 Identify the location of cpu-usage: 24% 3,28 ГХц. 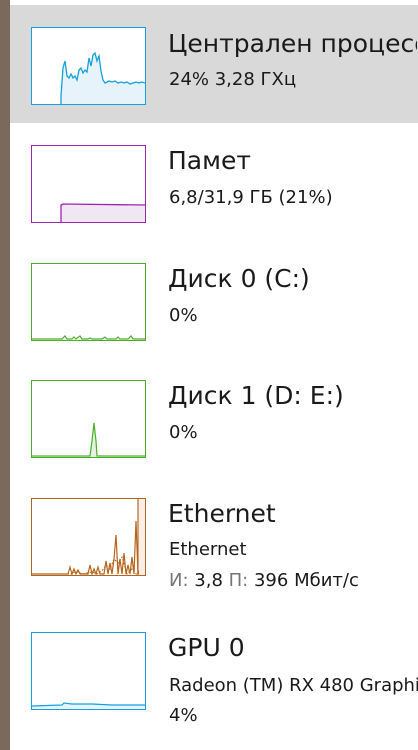
(233, 79).